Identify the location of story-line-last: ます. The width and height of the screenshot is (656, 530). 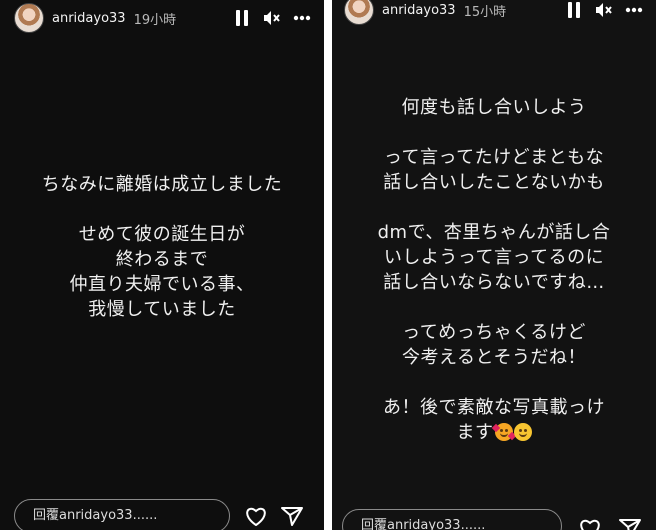
(494, 432).